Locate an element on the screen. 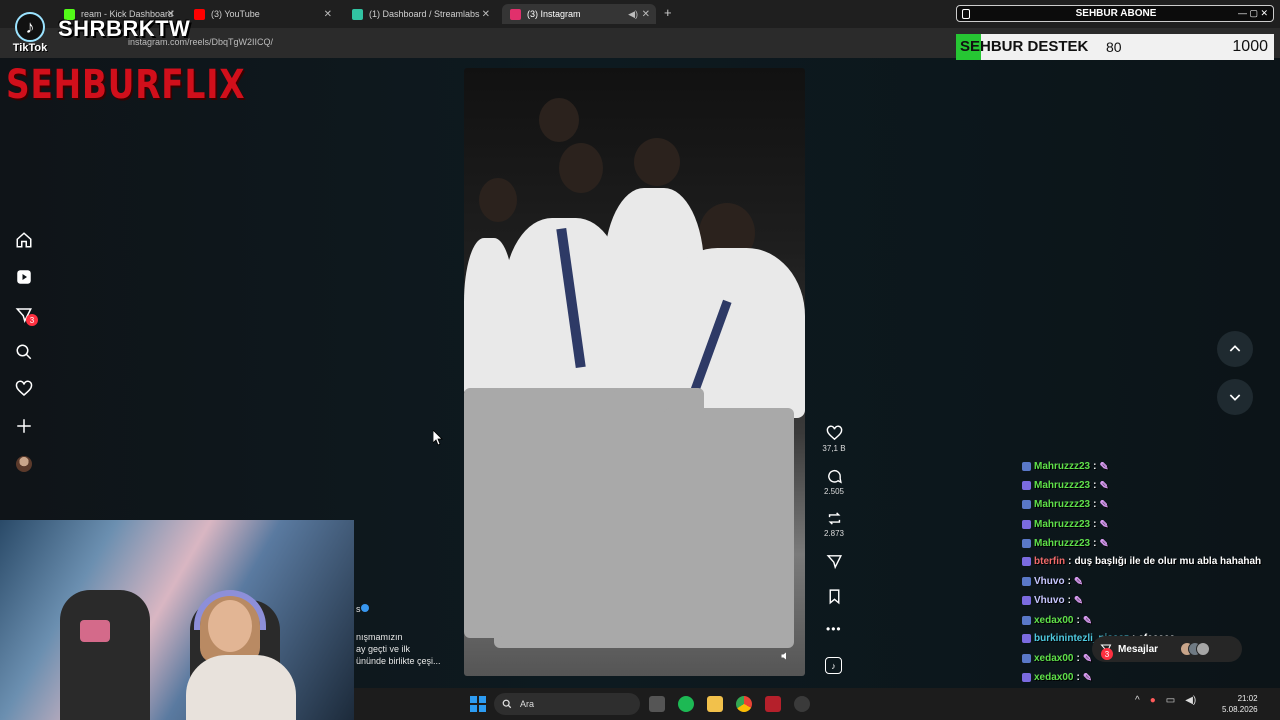 This screenshot has width=1280, height=720. home-icon is located at coordinates (24, 240).